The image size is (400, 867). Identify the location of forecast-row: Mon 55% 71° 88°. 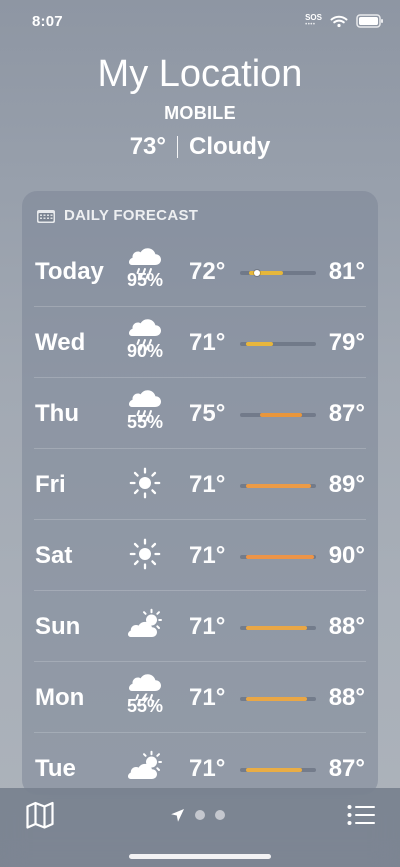
(200, 696).